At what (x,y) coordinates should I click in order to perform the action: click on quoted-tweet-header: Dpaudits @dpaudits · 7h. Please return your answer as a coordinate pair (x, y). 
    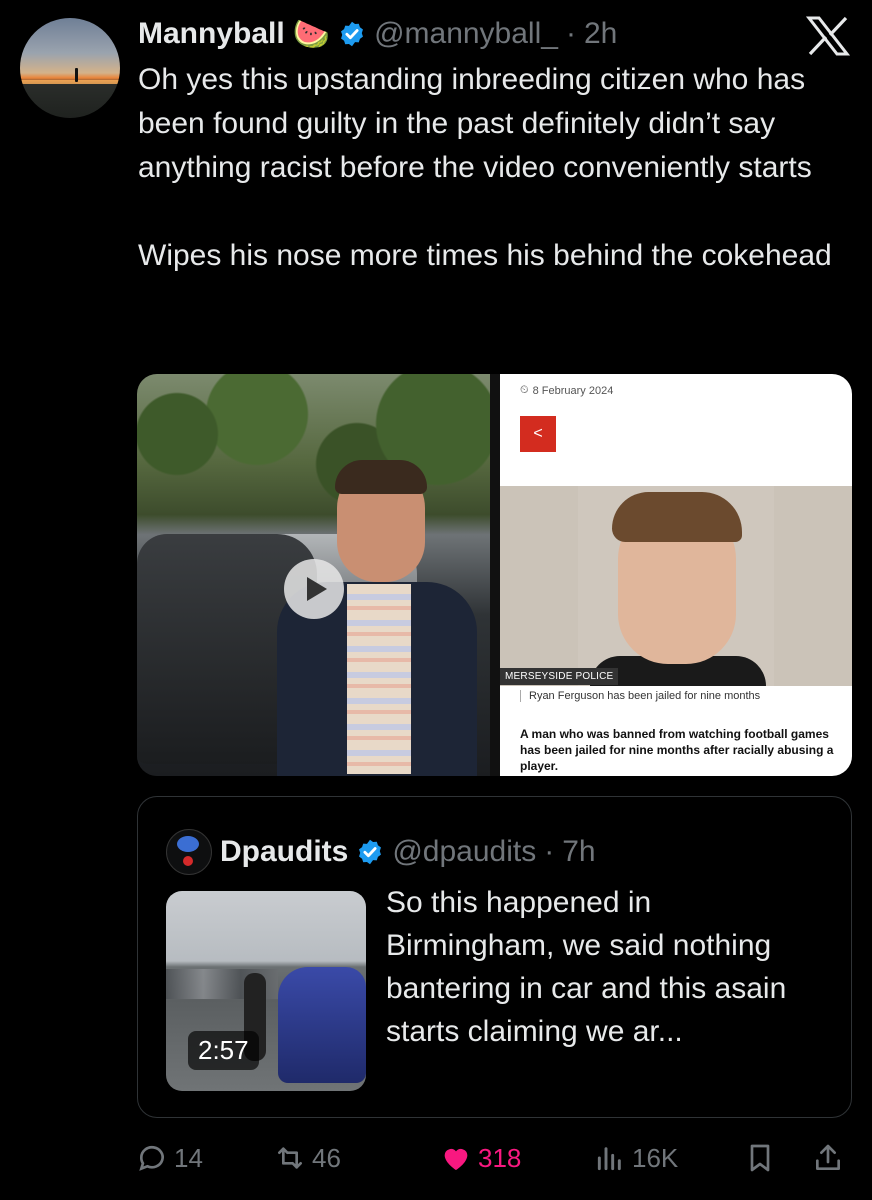
    Looking at the image, I should click on (381, 852).